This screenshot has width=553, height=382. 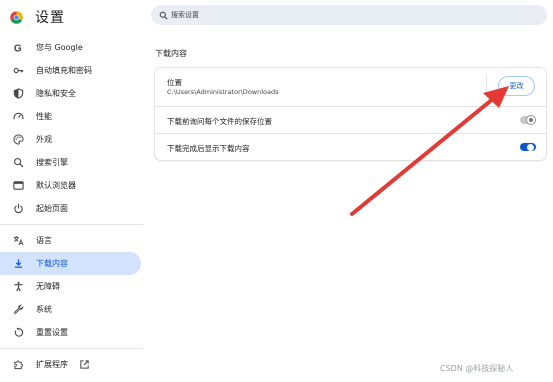 I want to click on row-divider, so click(x=486, y=87).